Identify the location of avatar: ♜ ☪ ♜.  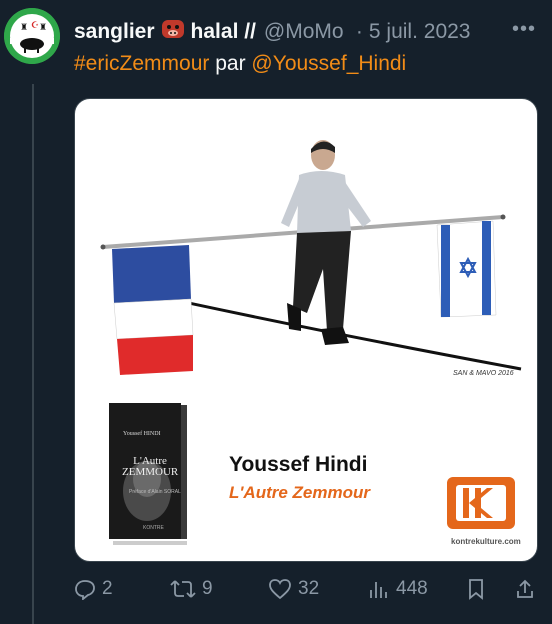
(32, 36).